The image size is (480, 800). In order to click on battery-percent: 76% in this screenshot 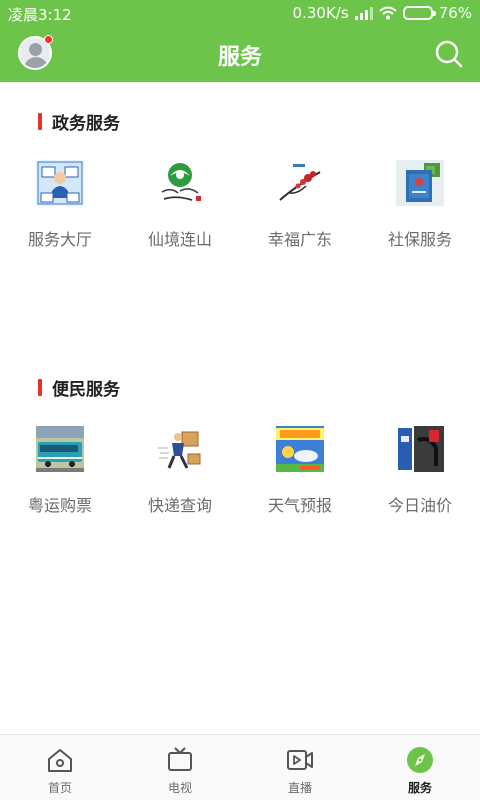, I will do `click(455, 13)`.